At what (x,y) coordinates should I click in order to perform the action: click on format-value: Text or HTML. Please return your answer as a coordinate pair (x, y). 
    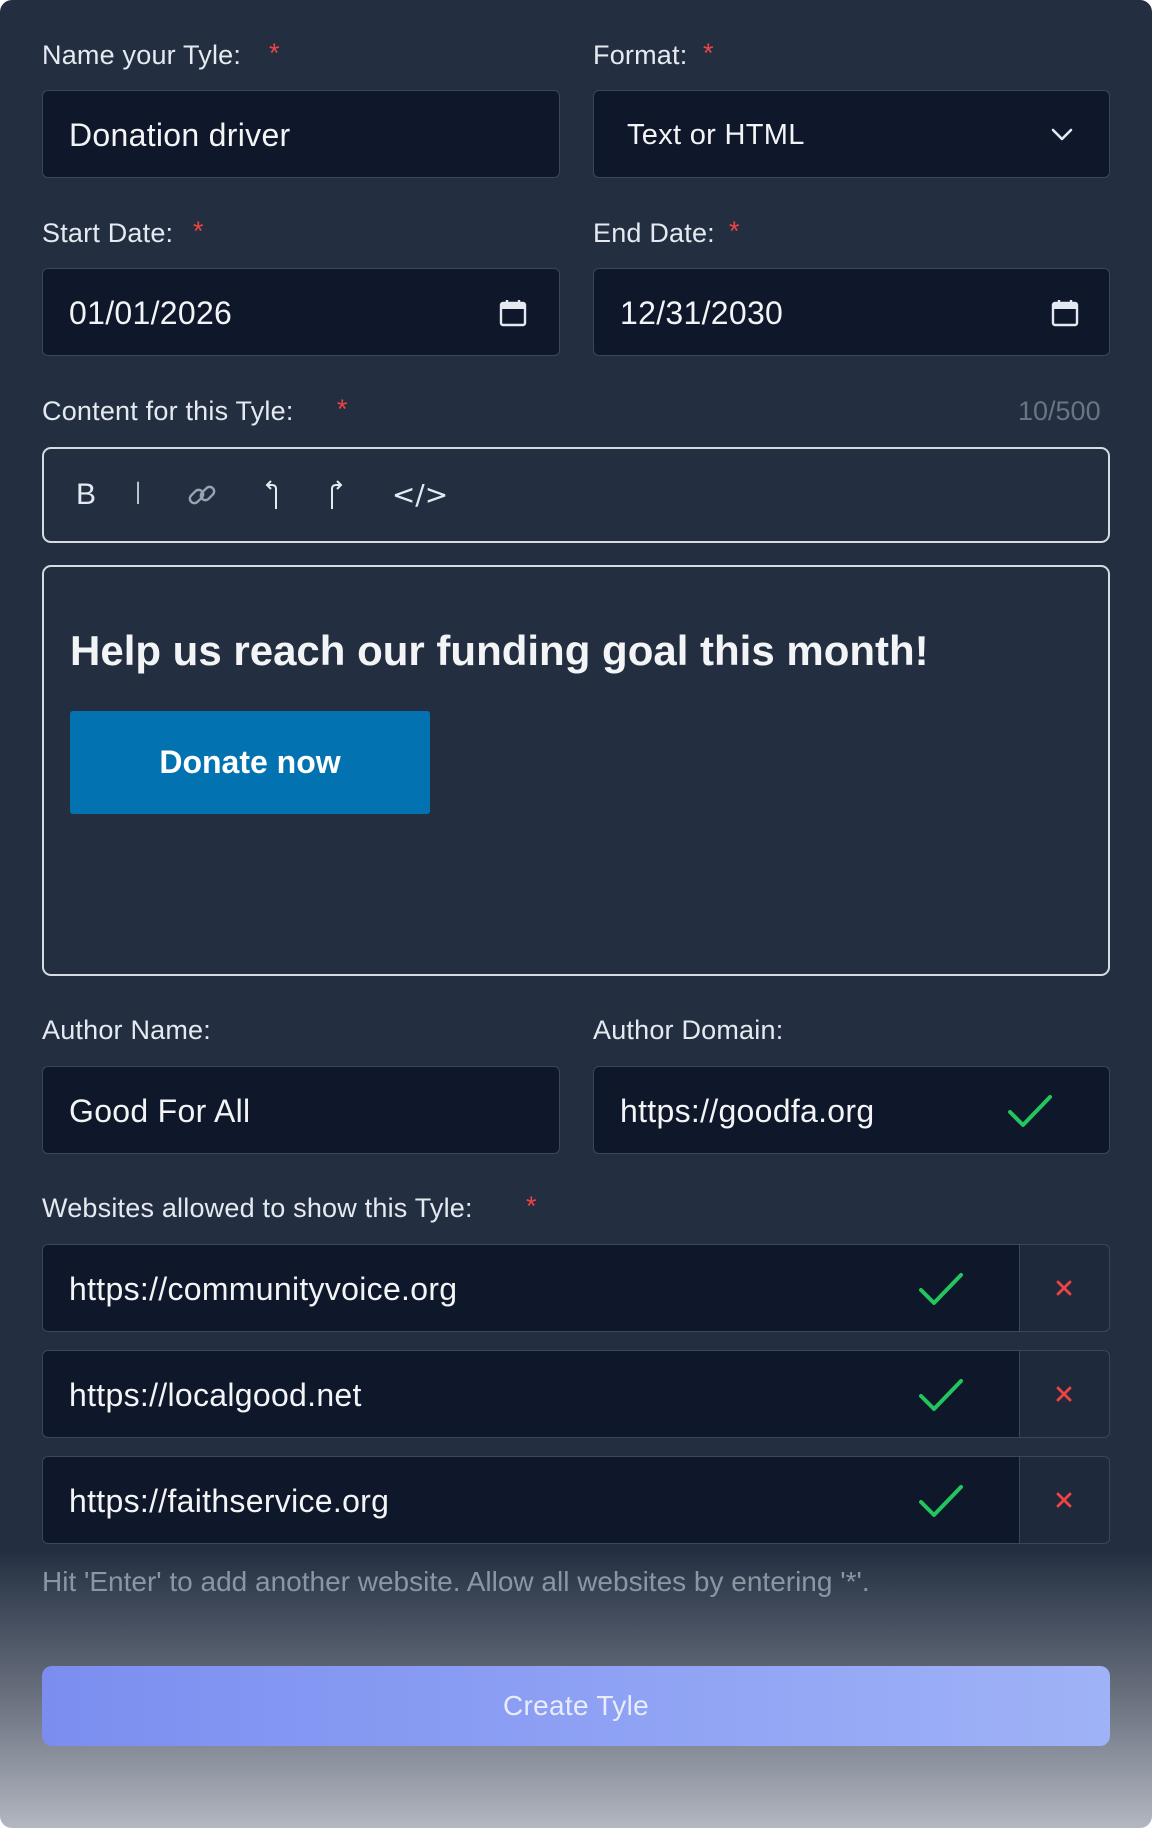
    Looking at the image, I should click on (716, 135).